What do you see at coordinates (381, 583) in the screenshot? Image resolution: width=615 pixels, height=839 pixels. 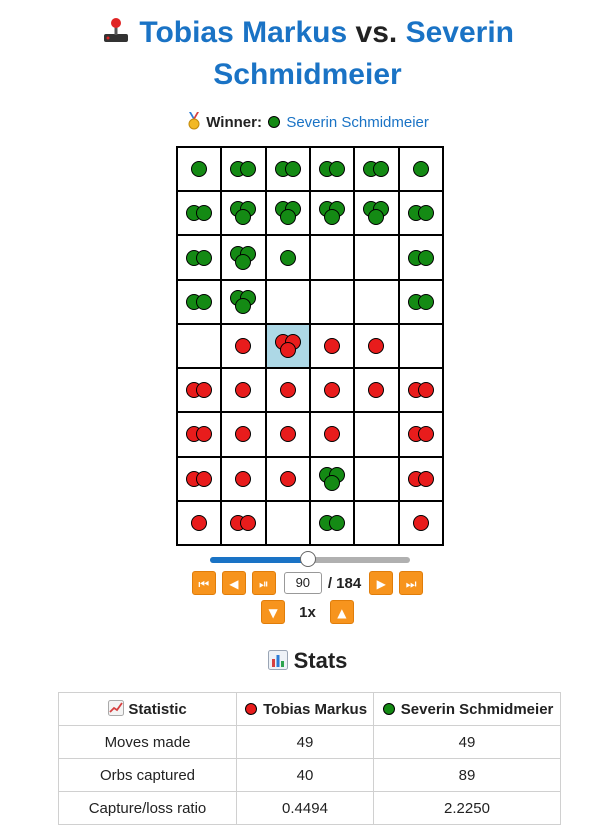 I see `next-move-button: ▶` at bounding box center [381, 583].